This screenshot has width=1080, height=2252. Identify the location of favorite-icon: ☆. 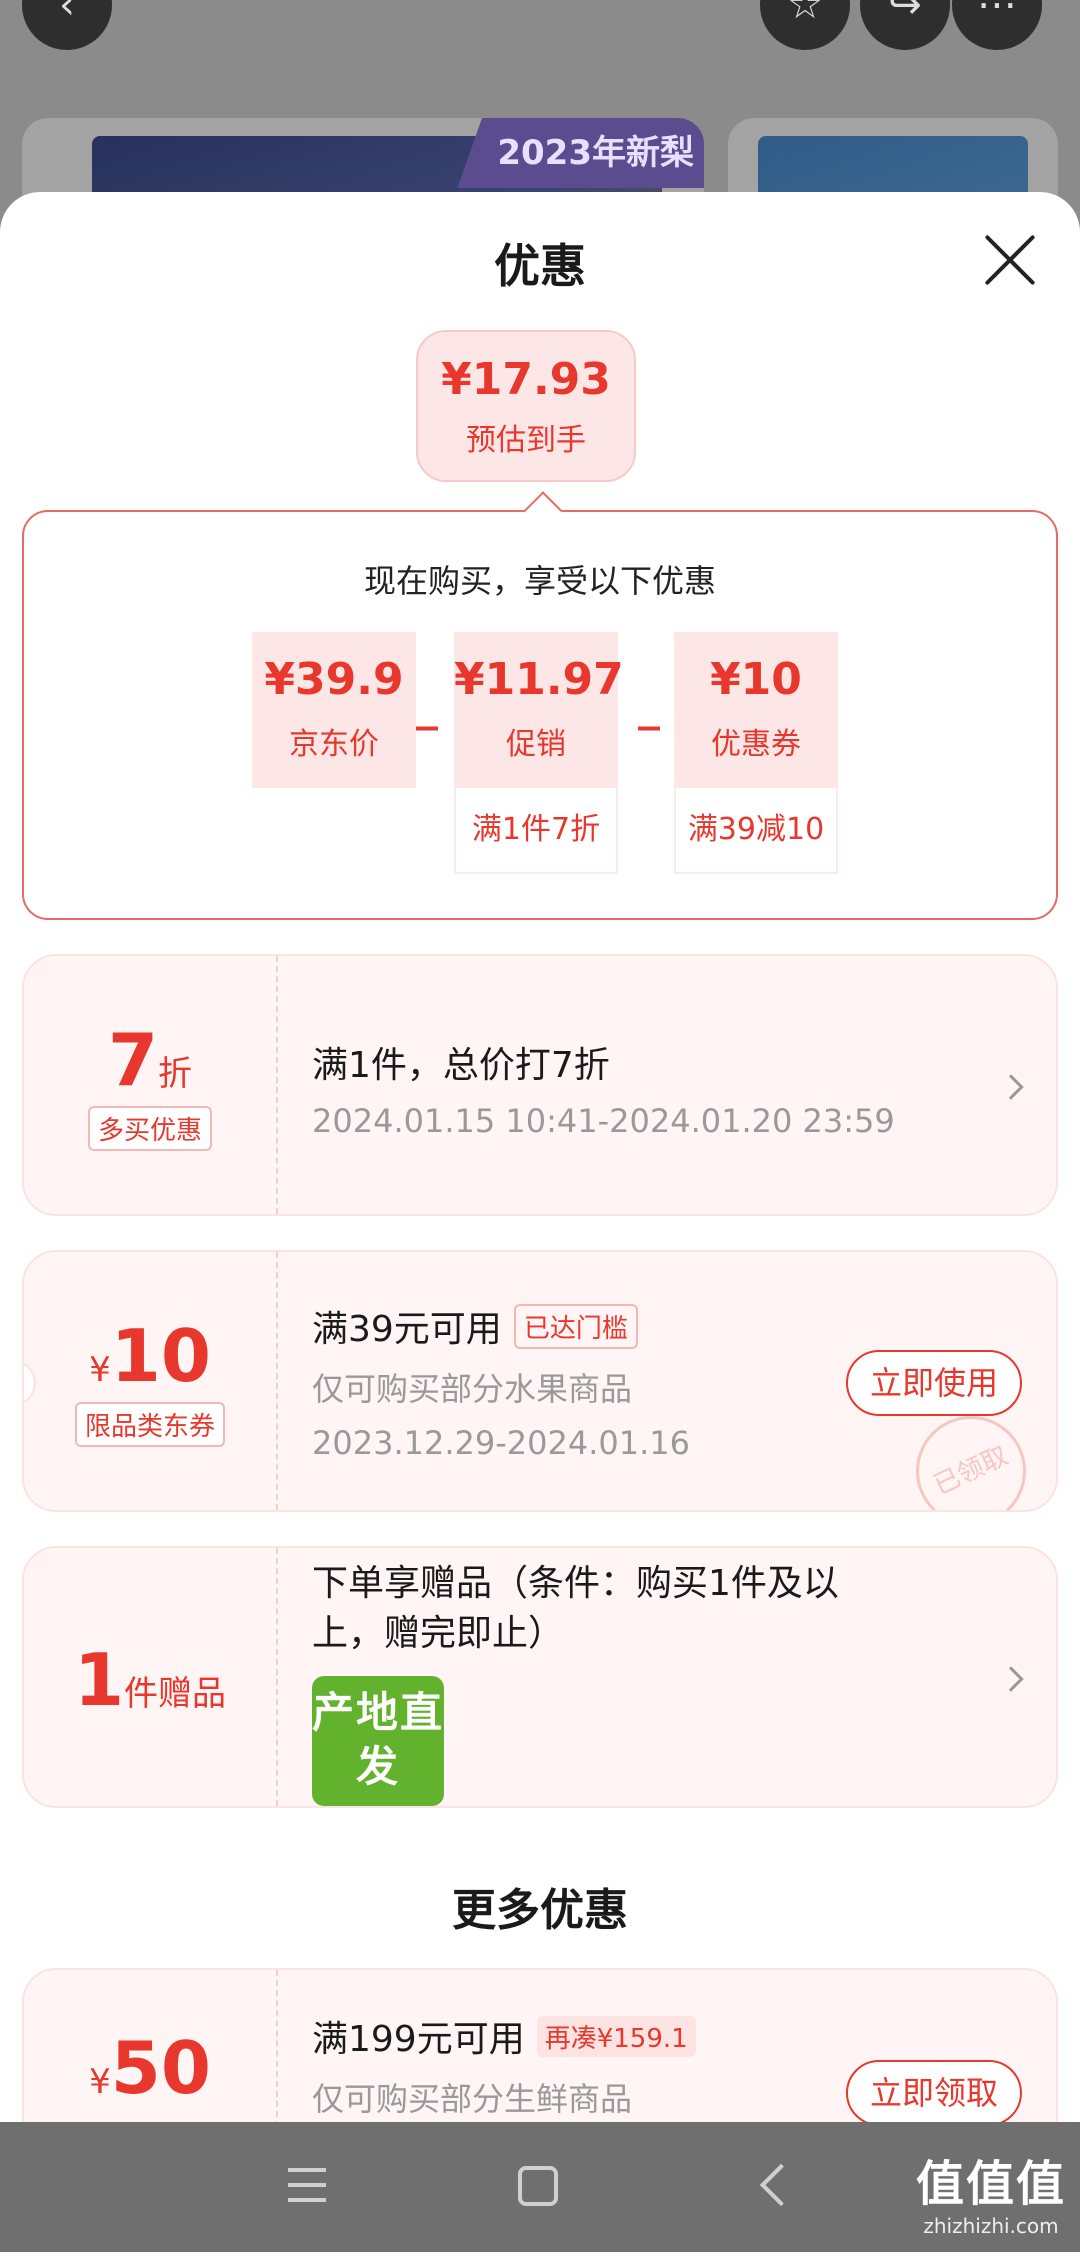
(805, 25).